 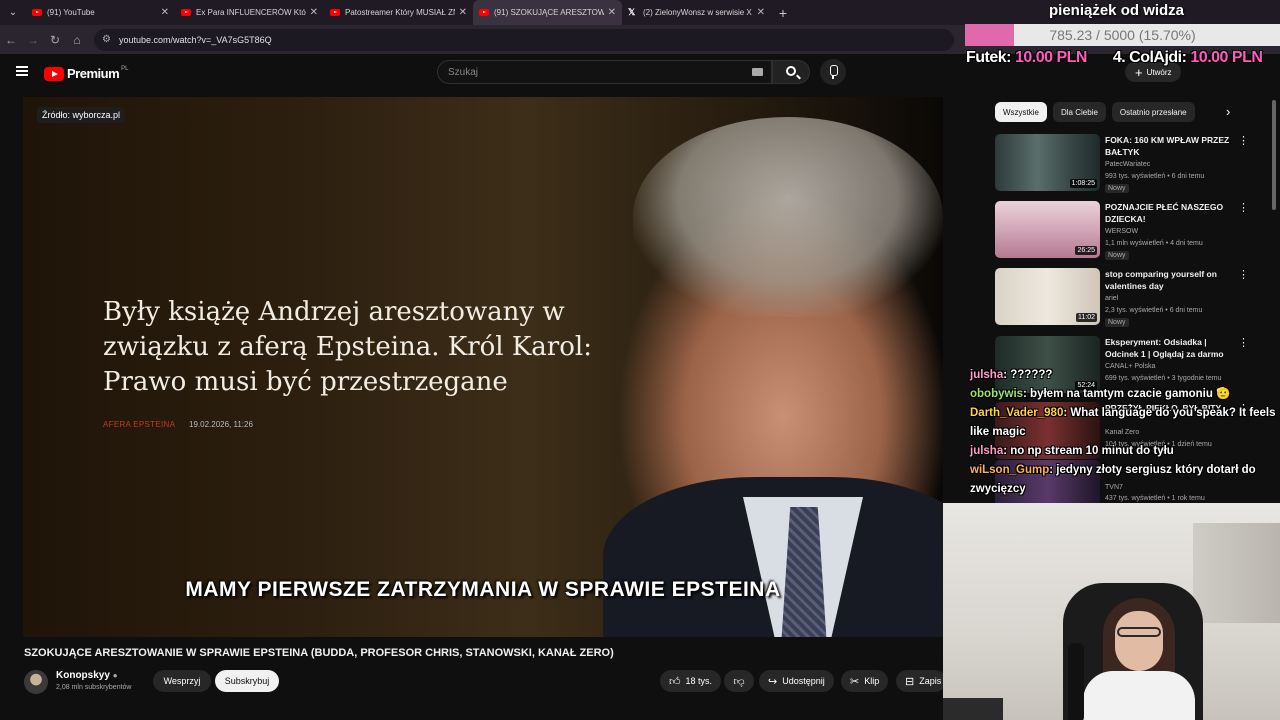 I want to click on browser-tab: 𝕏 (2) ZielonyWonsz w serwisie X ✕, so click(x=696, y=12).